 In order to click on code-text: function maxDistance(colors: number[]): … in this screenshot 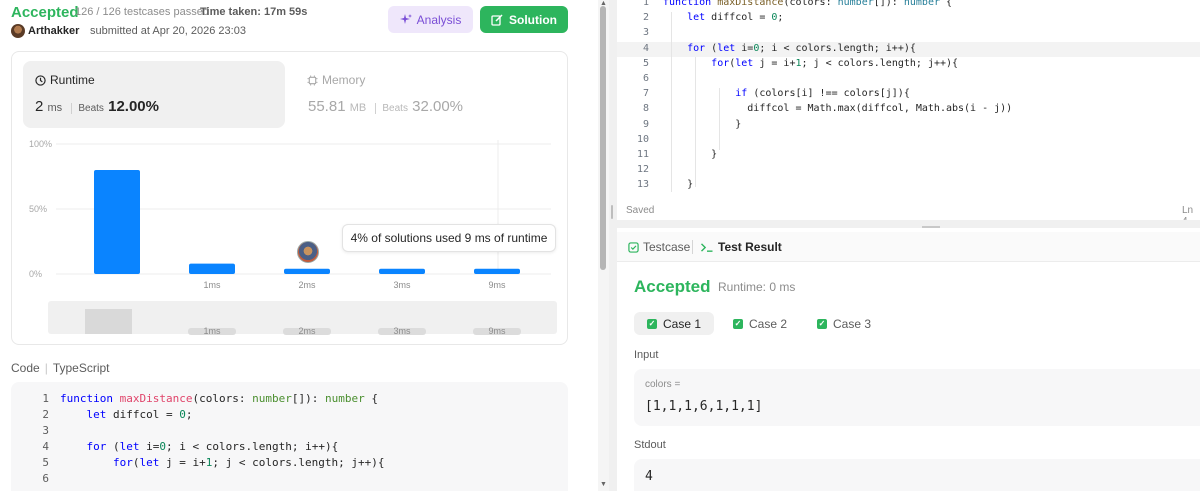, I will do `click(219, 398)`.